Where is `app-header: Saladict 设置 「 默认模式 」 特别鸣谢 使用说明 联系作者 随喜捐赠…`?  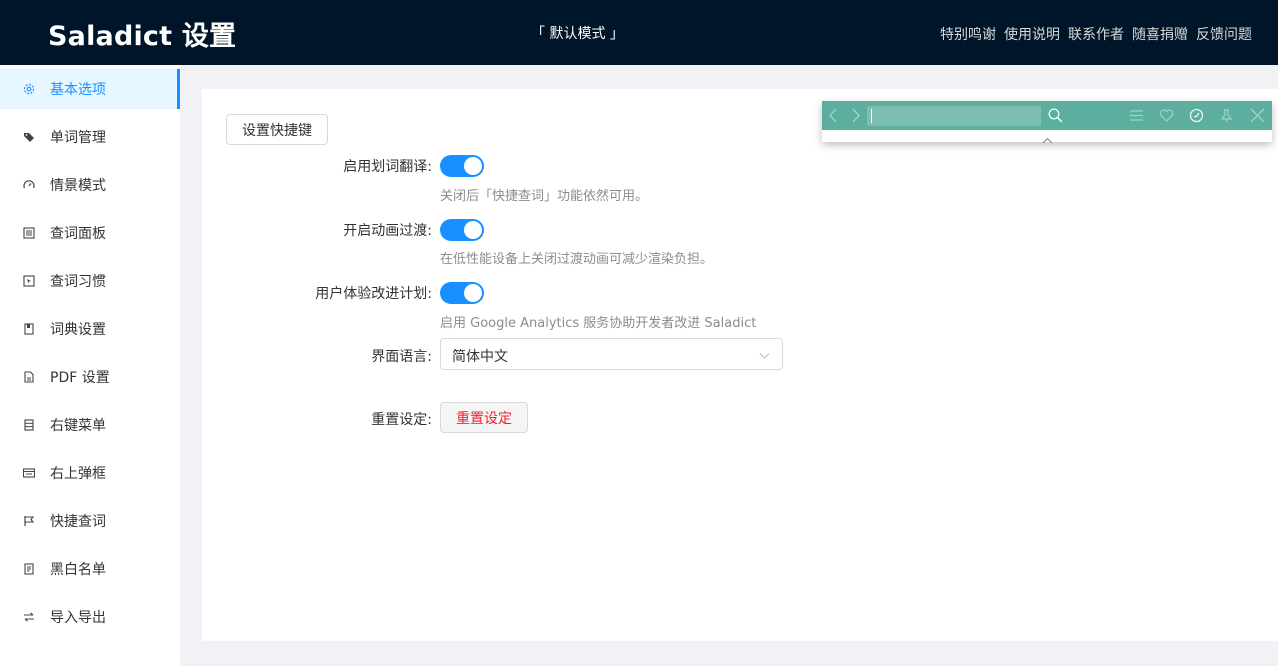
app-header: Saladict 设置 「 默认模式 」 特别鸣谢 使用说明 联系作者 随喜捐赠… is located at coordinates (639, 32).